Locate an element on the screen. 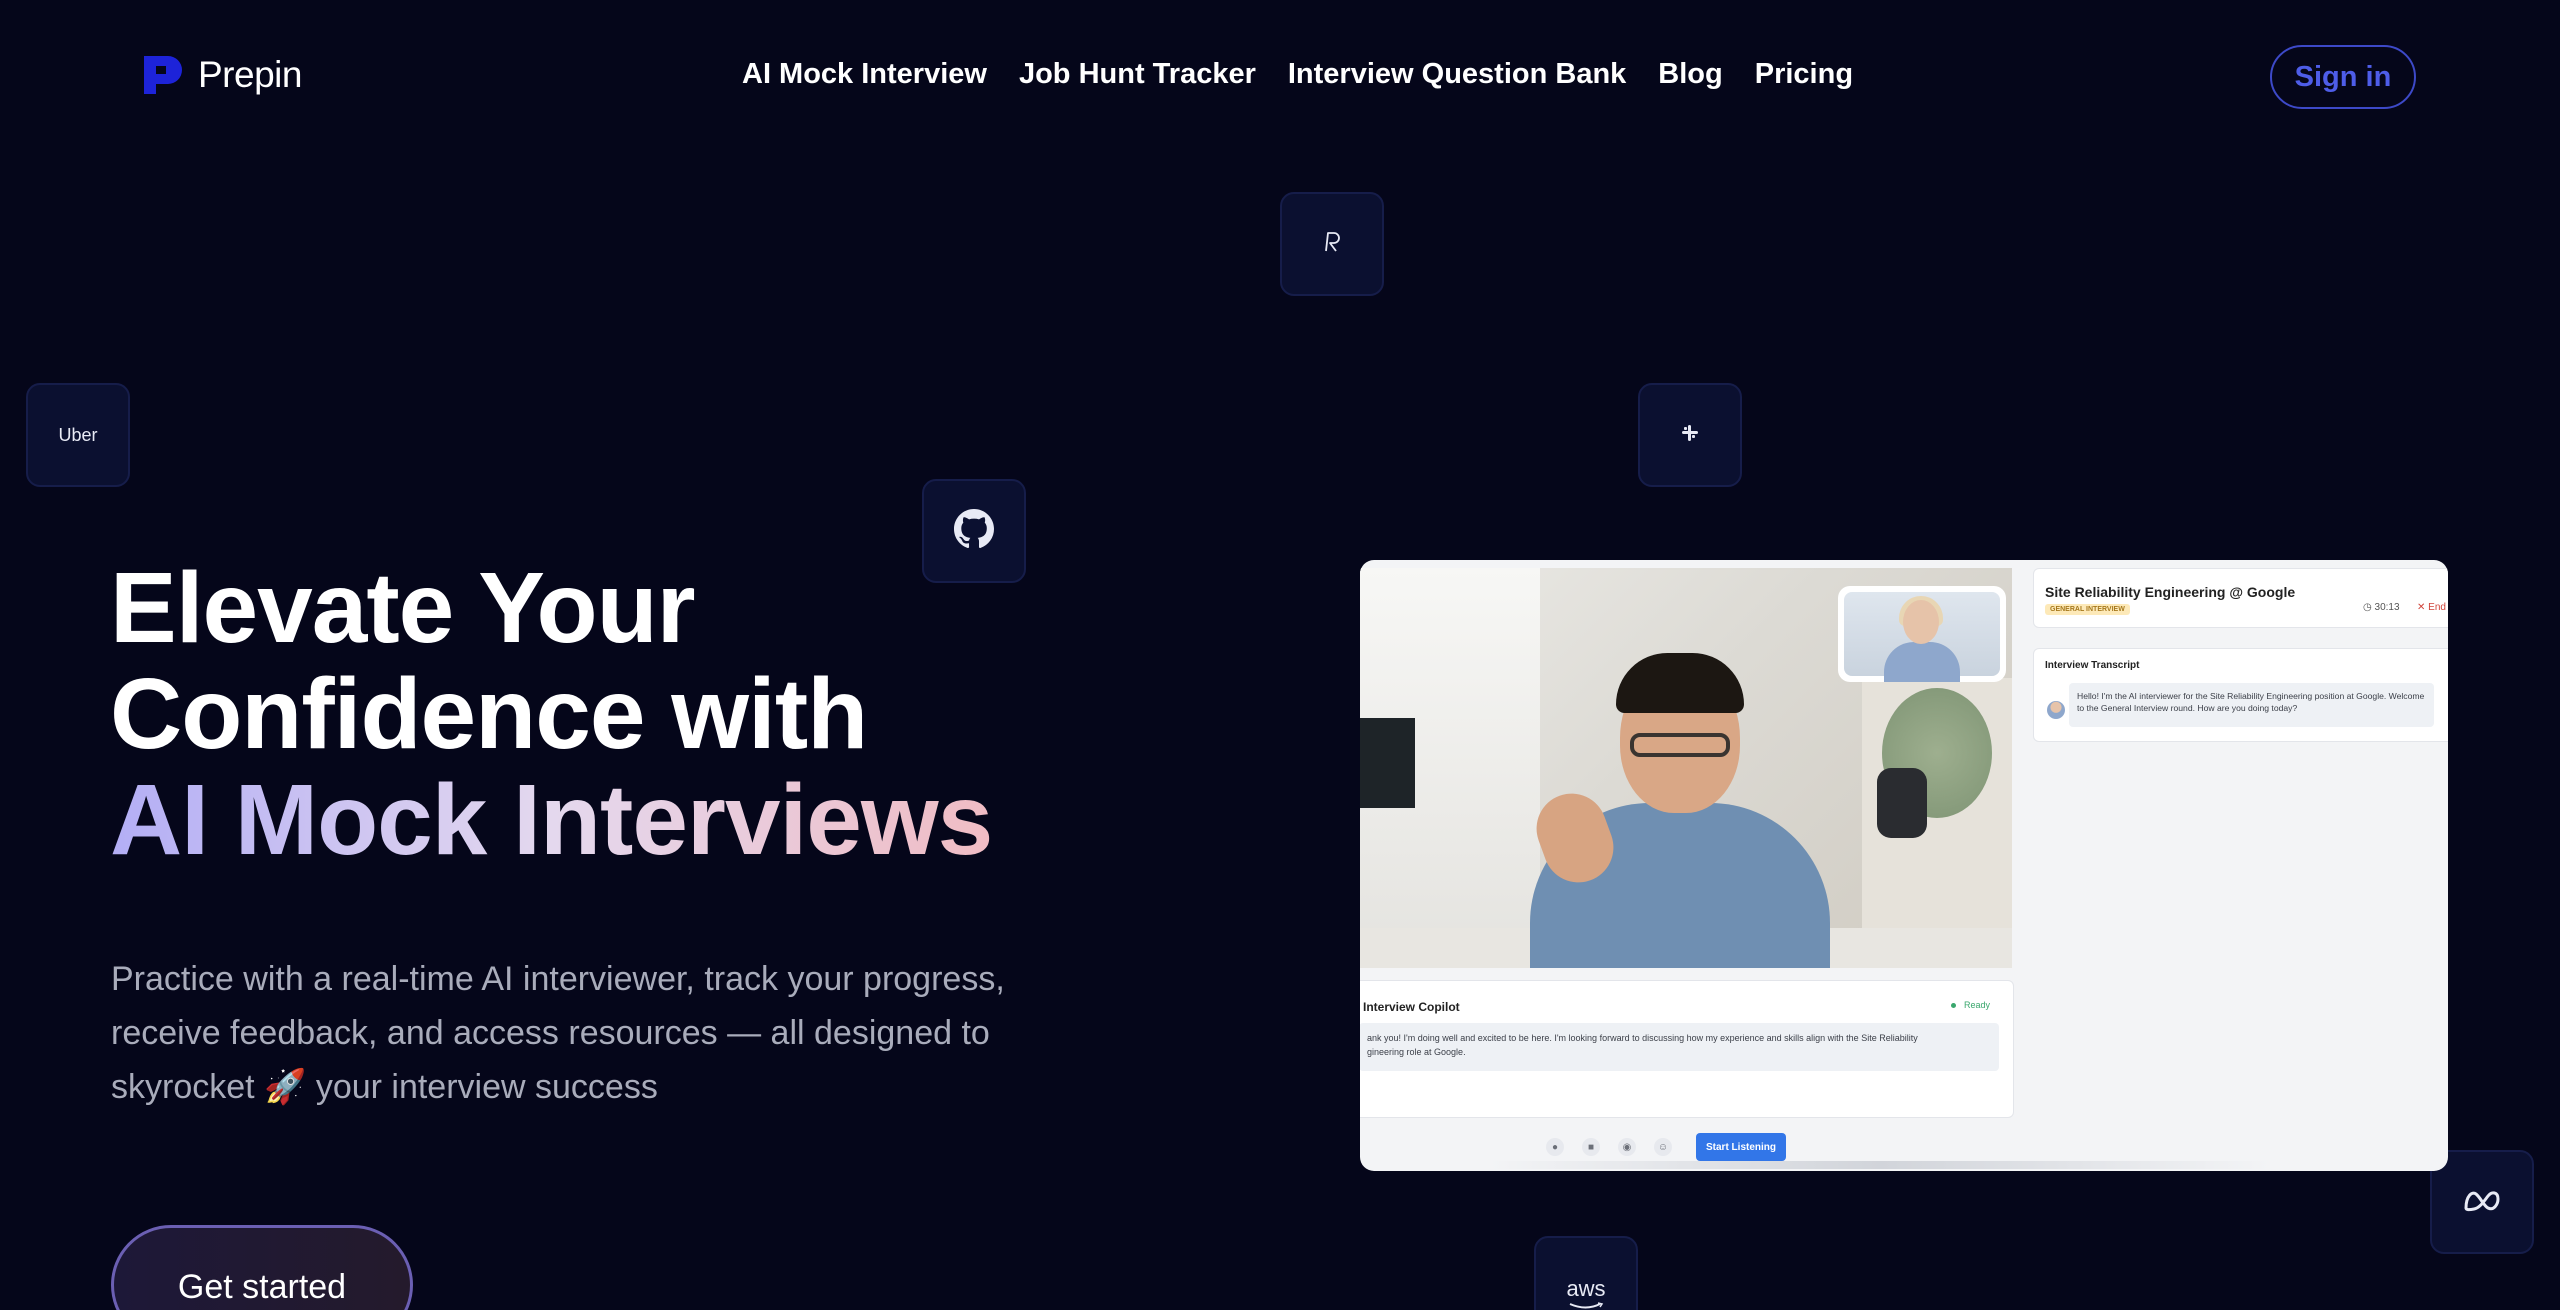  meta-icon is located at coordinates (2482, 1202).